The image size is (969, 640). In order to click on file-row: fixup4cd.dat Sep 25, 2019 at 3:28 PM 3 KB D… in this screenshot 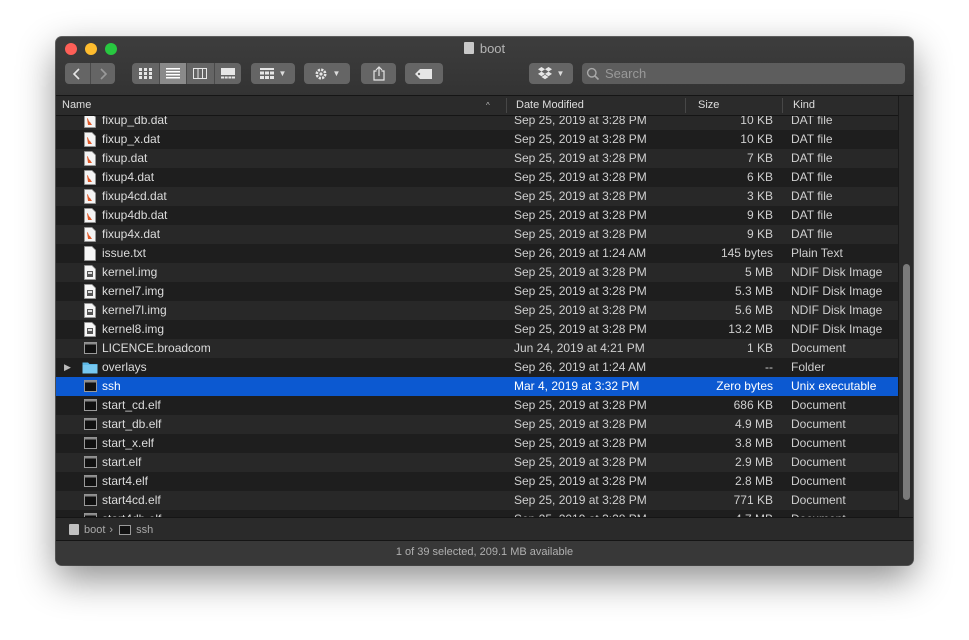, I will do `click(477, 196)`.